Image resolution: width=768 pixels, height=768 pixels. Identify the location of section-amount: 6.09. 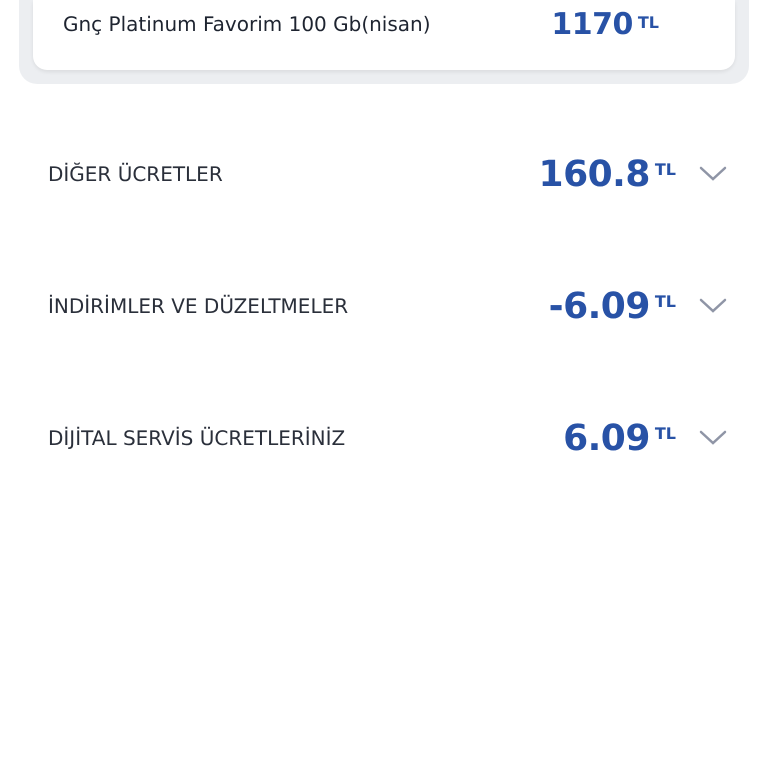
(606, 438).